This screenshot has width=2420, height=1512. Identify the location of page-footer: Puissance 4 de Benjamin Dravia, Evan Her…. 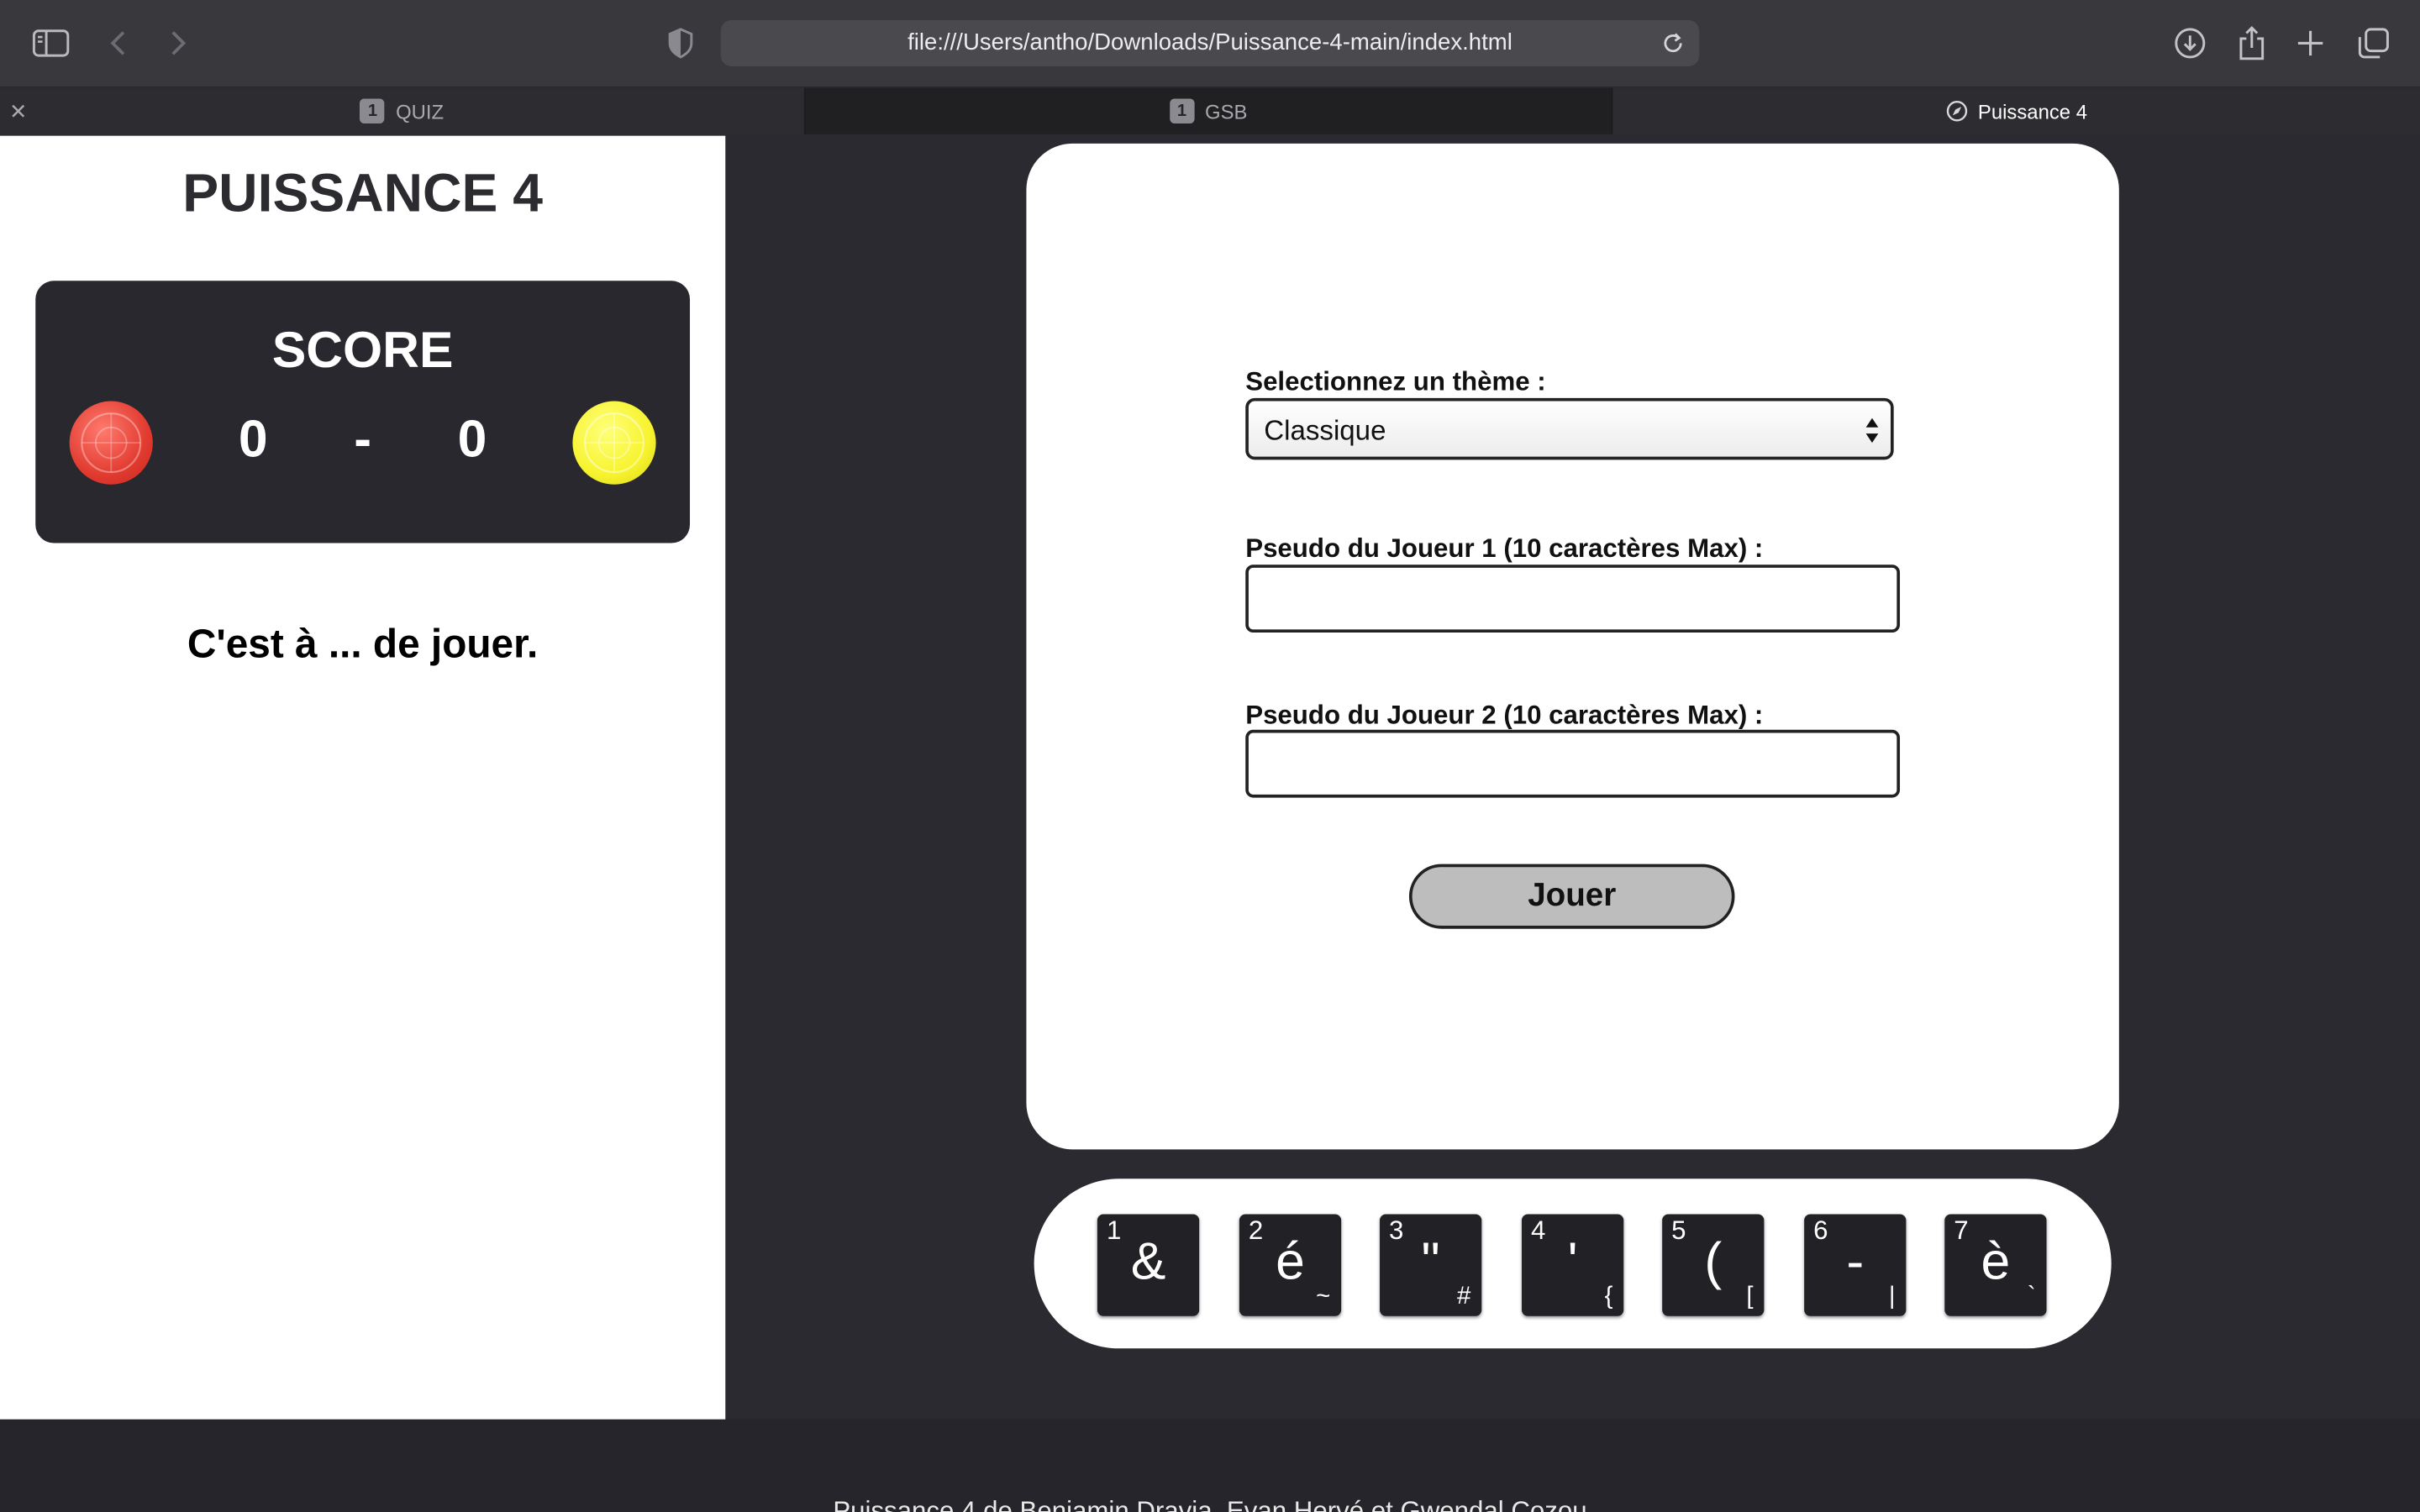
(1210, 1465).